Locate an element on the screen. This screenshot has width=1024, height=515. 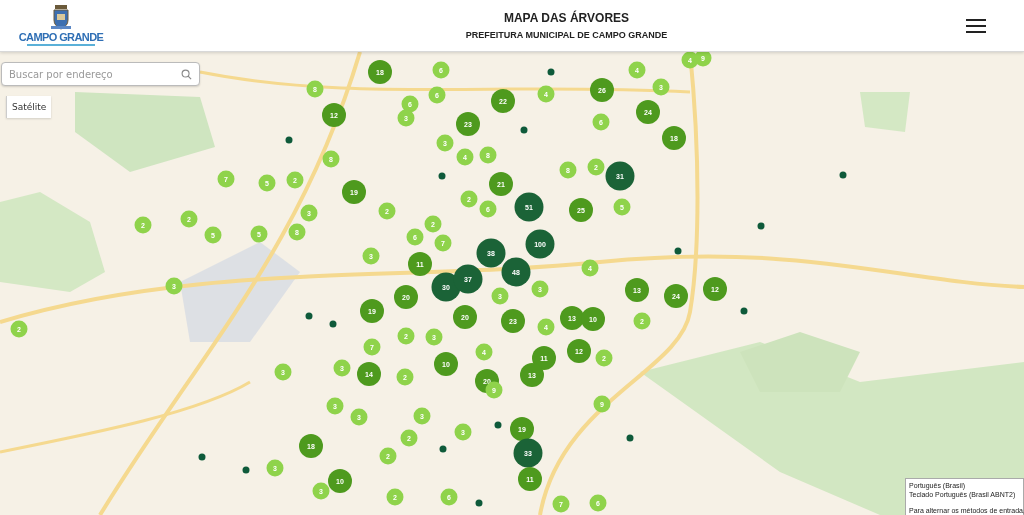
search-icon is located at coordinates (186, 74).